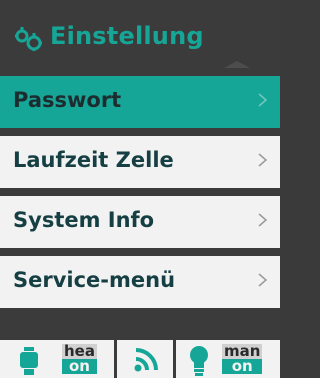  What do you see at coordinates (242, 366) in the screenshot?
I see `light-state-text: on` at bounding box center [242, 366].